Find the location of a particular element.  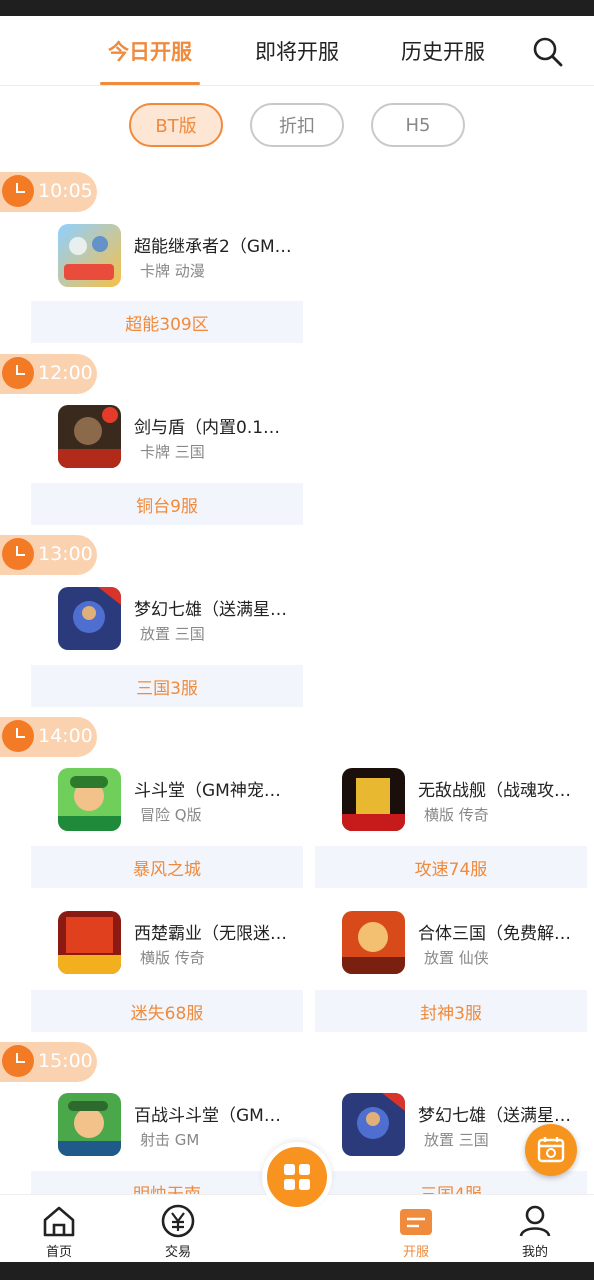

filter-bar: BT版 折扣 H5 is located at coordinates (297, 127).